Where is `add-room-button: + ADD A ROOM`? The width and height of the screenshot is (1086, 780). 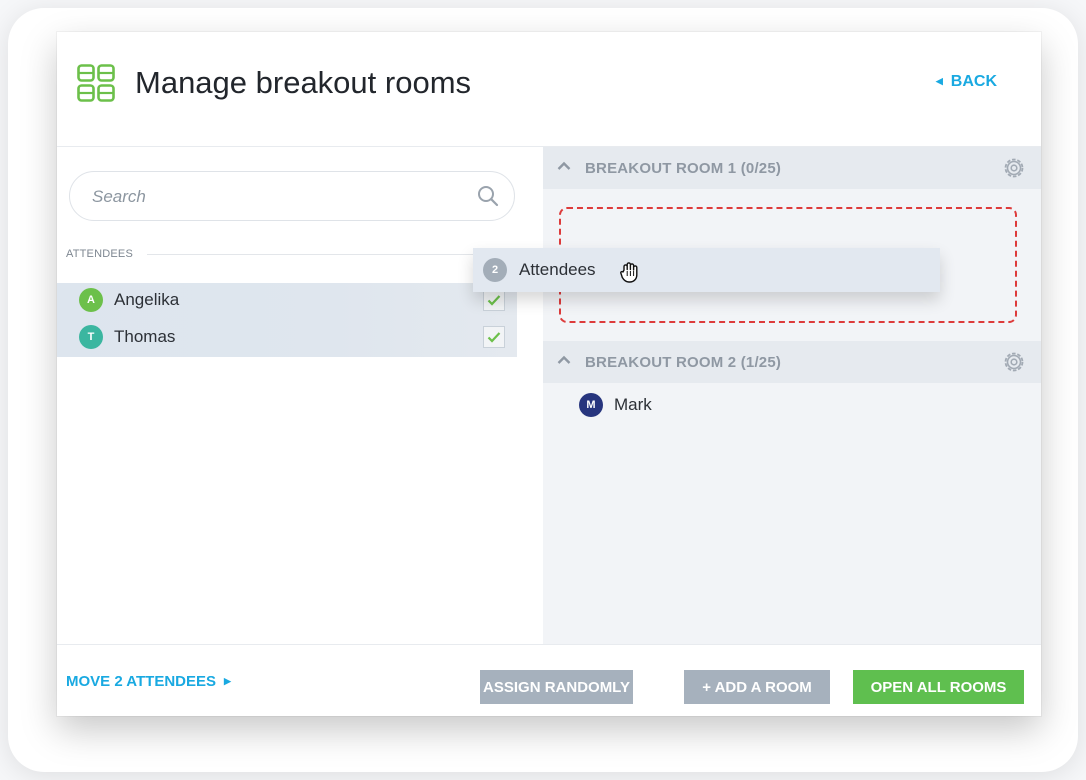
add-room-button: + ADD A ROOM is located at coordinates (757, 687).